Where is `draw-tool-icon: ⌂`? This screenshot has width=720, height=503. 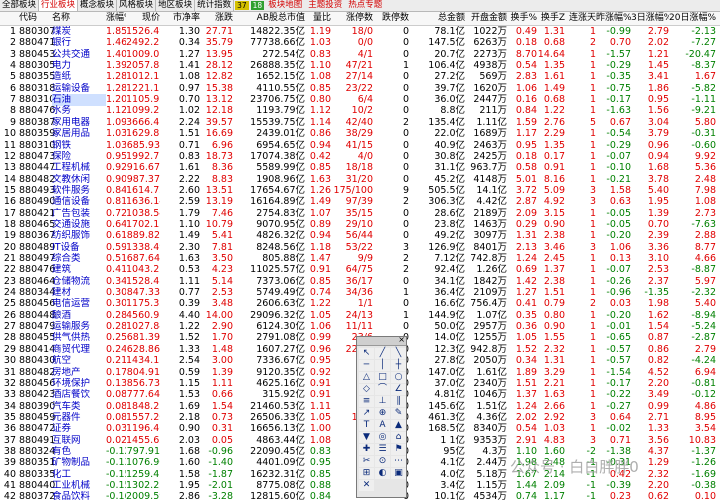 draw-tool-icon: ⌂ is located at coordinates (398, 437).